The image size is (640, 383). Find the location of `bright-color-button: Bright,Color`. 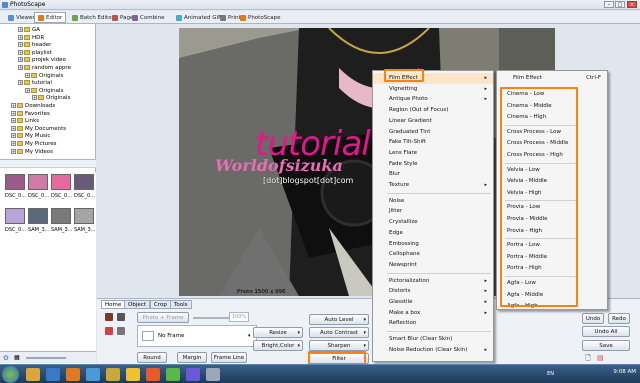

bright-color-button: Bright,Color is located at coordinates (278, 345).